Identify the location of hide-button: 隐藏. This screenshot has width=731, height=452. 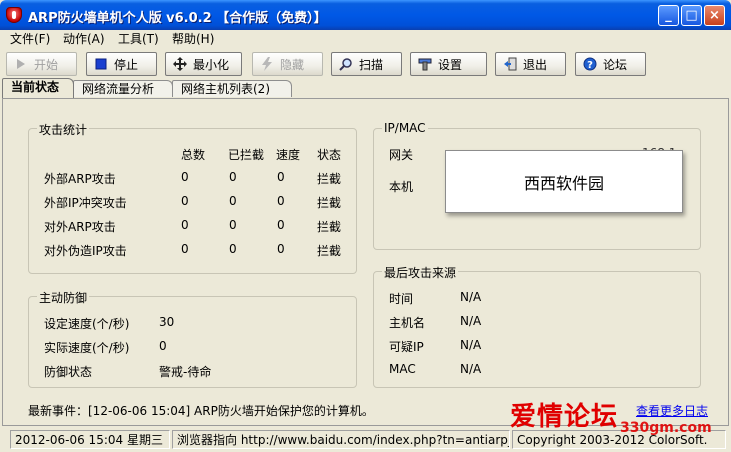
(287, 64).